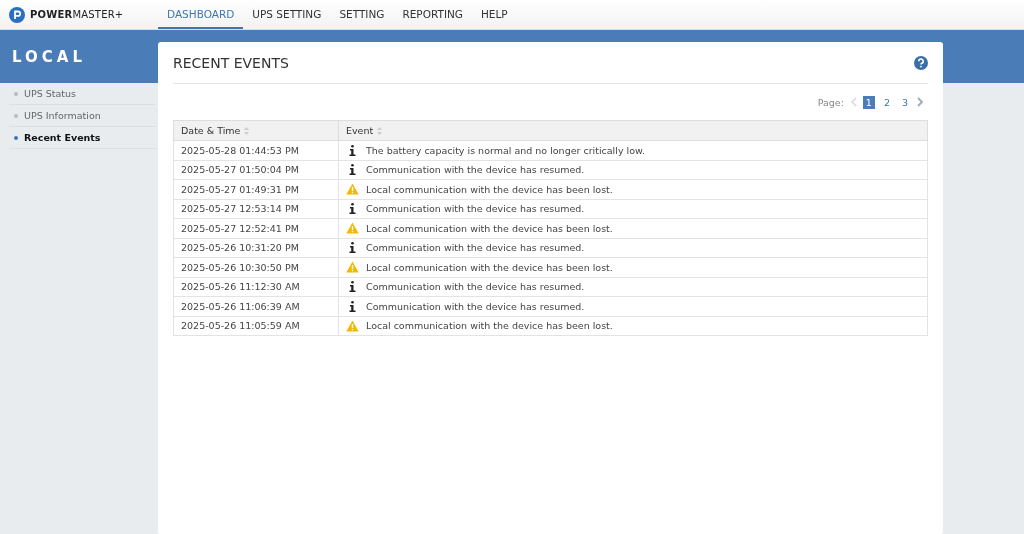 This screenshot has height=534, width=1024. What do you see at coordinates (256, 306) in the screenshot?
I see `table-cell: 2025-05-26 11:06:39 AM` at bounding box center [256, 306].